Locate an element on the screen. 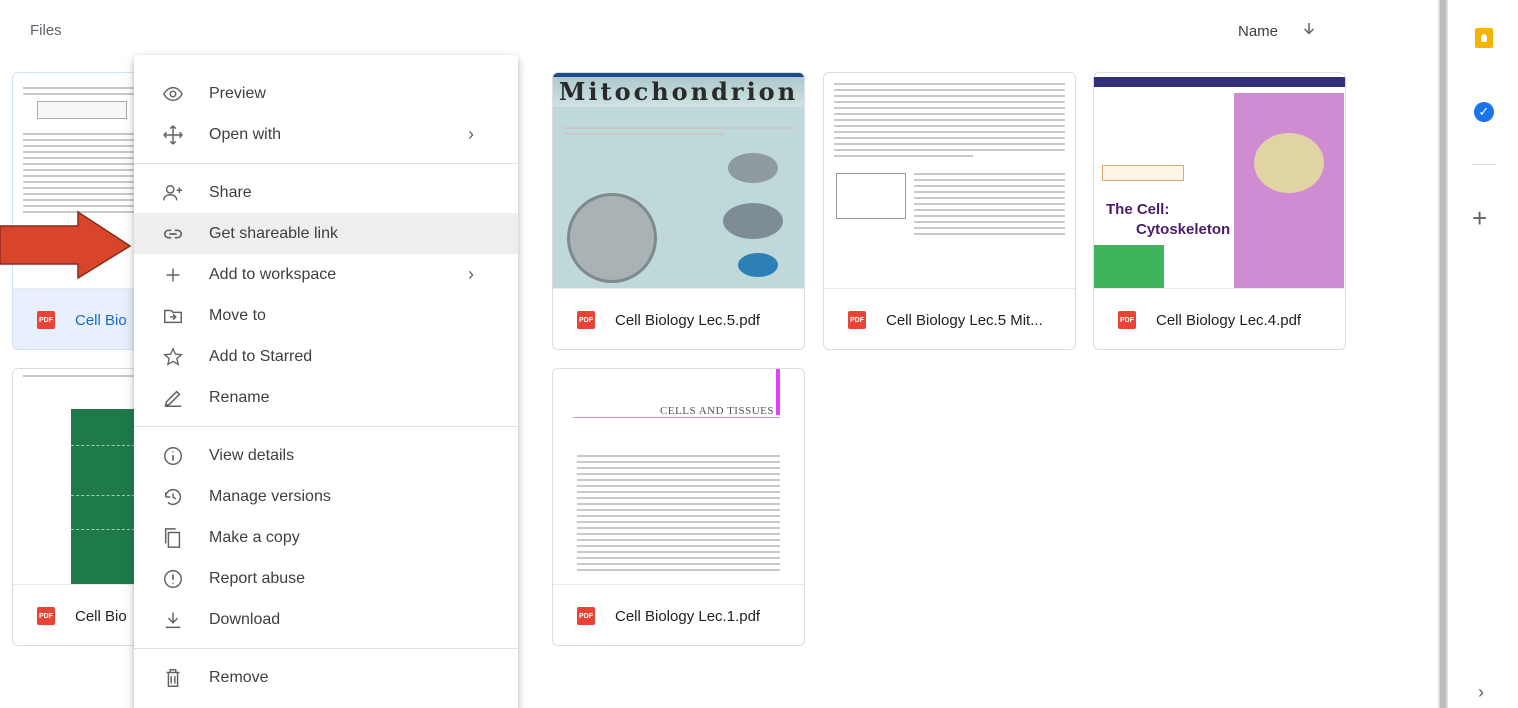 The height and width of the screenshot is (708, 1518). thumbnail-subheading: Cytoskeleton is located at coordinates (1183, 229).